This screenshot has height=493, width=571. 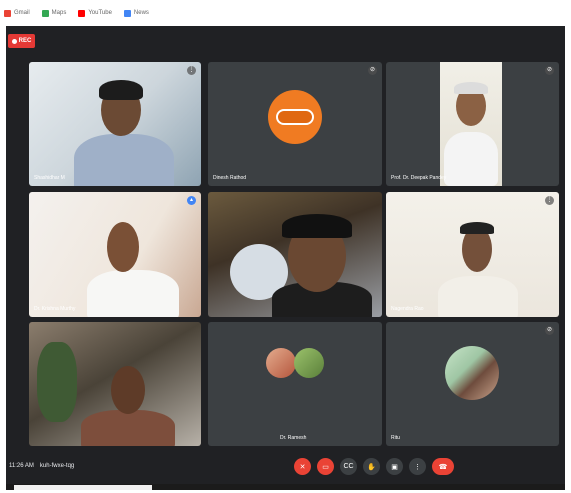 What do you see at coordinates (115, 254) in the screenshot?
I see `participant-tile-4: ▴ Dr. Krishna Murthy` at bounding box center [115, 254].